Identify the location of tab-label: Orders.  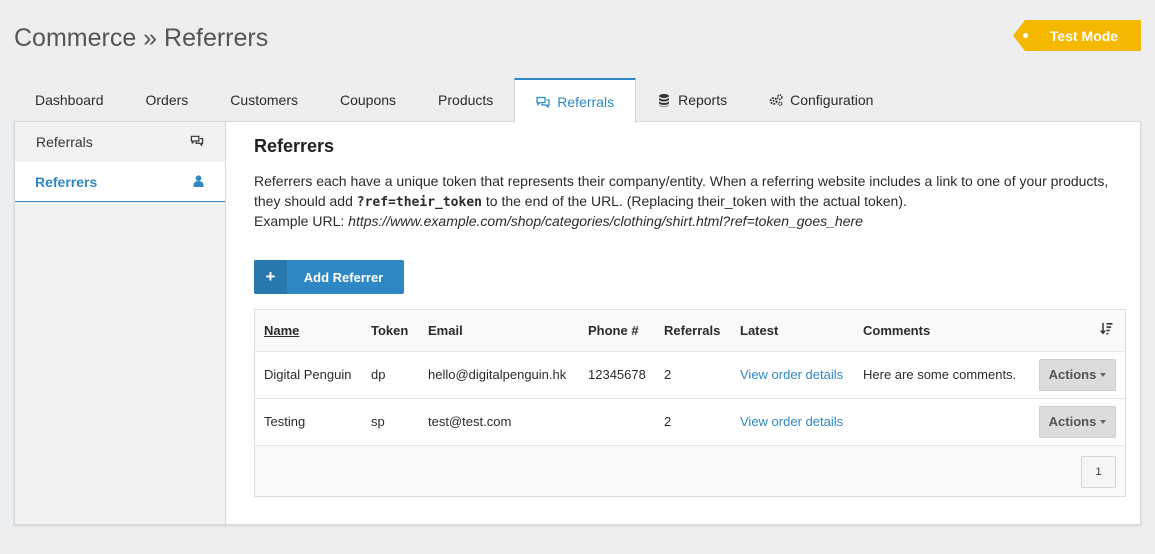
(167, 100).